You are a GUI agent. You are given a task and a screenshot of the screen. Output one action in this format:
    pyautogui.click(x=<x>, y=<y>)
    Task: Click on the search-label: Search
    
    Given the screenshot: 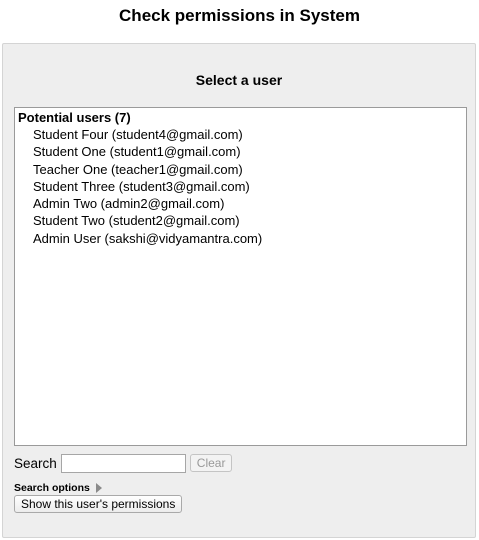 What is the action you would take?
    pyautogui.click(x=35, y=463)
    